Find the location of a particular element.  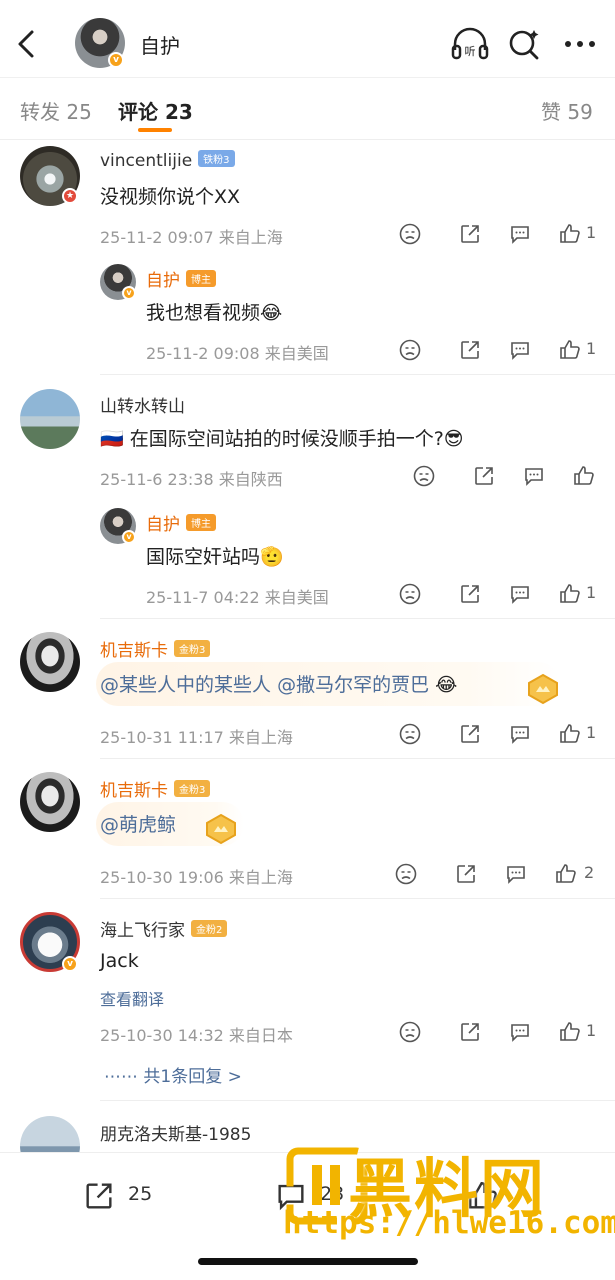

like-count: 2 is located at coordinates (589, 872).